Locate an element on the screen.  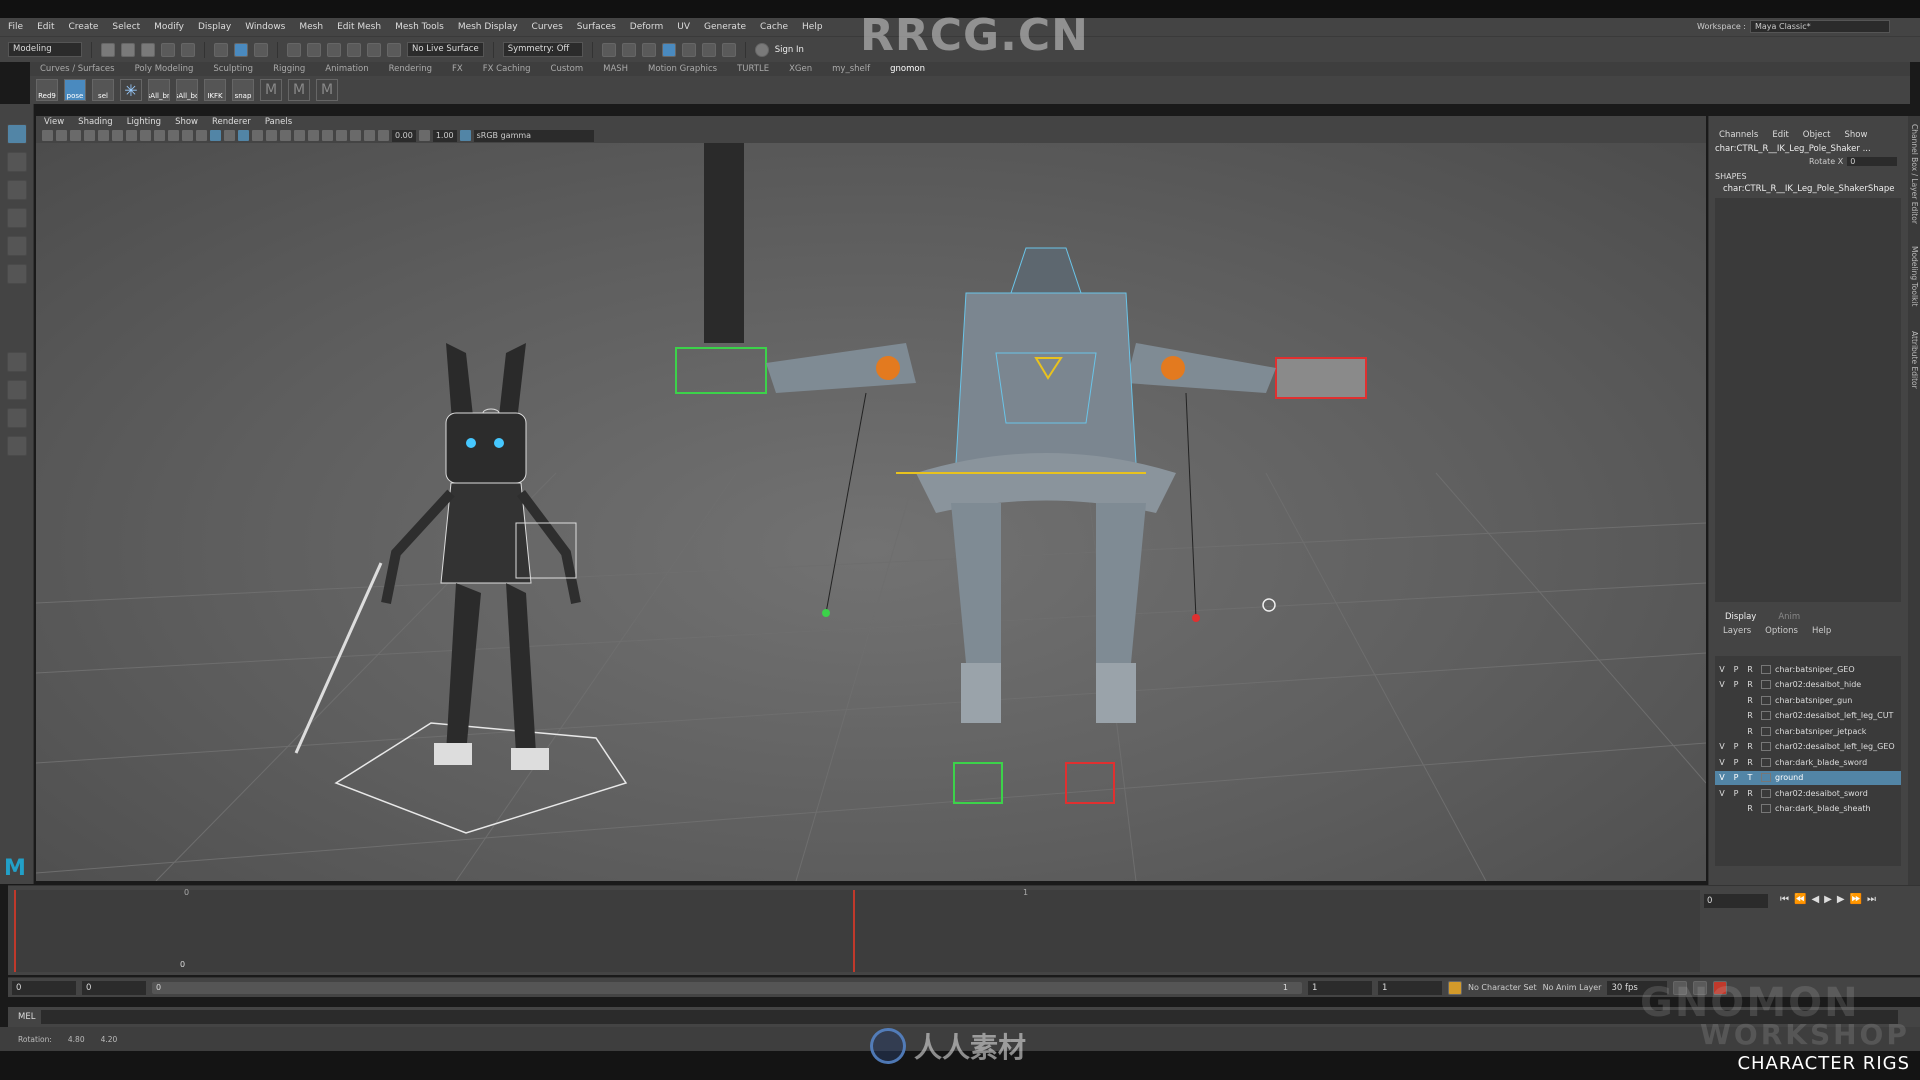
select-hierarchy-icon is located at coordinates (221, 49).